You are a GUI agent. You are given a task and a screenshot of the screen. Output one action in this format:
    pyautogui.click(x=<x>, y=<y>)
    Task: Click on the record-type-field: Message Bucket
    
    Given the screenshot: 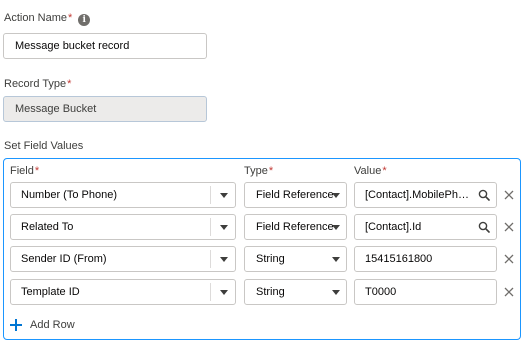 What is the action you would take?
    pyautogui.click(x=105, y=109)
    